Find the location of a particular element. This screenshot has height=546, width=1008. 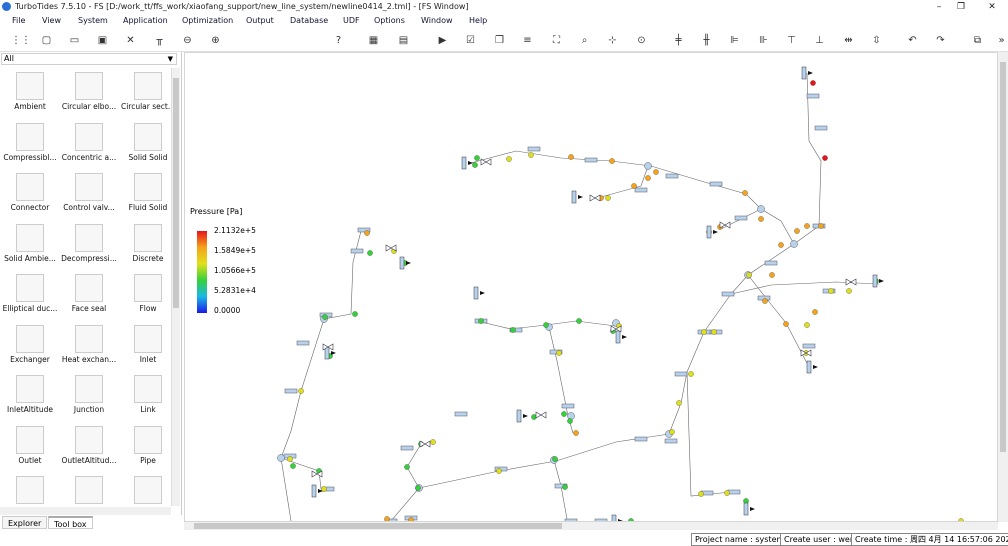

palette-item: Discrete is located at coordinates (144, 247).